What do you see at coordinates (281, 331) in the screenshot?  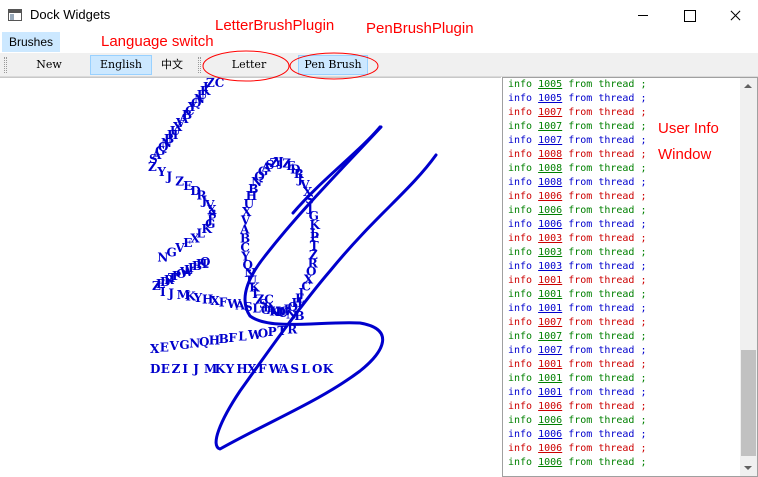 I see `brush-letter: T` at bounding box center [281, 331].